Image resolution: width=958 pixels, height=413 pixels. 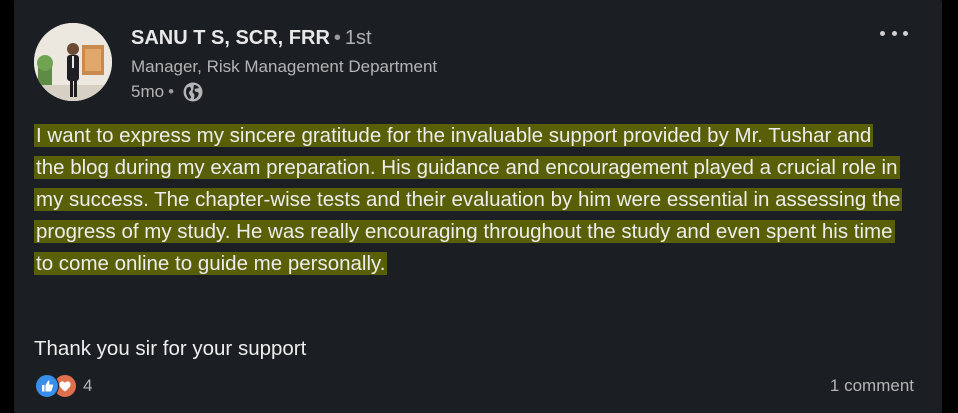 What do you see at coordinates (284, 66) in the screenshot?
I see `author-headline: Manager, Risk Management Department` at bounding box center [284, 66].